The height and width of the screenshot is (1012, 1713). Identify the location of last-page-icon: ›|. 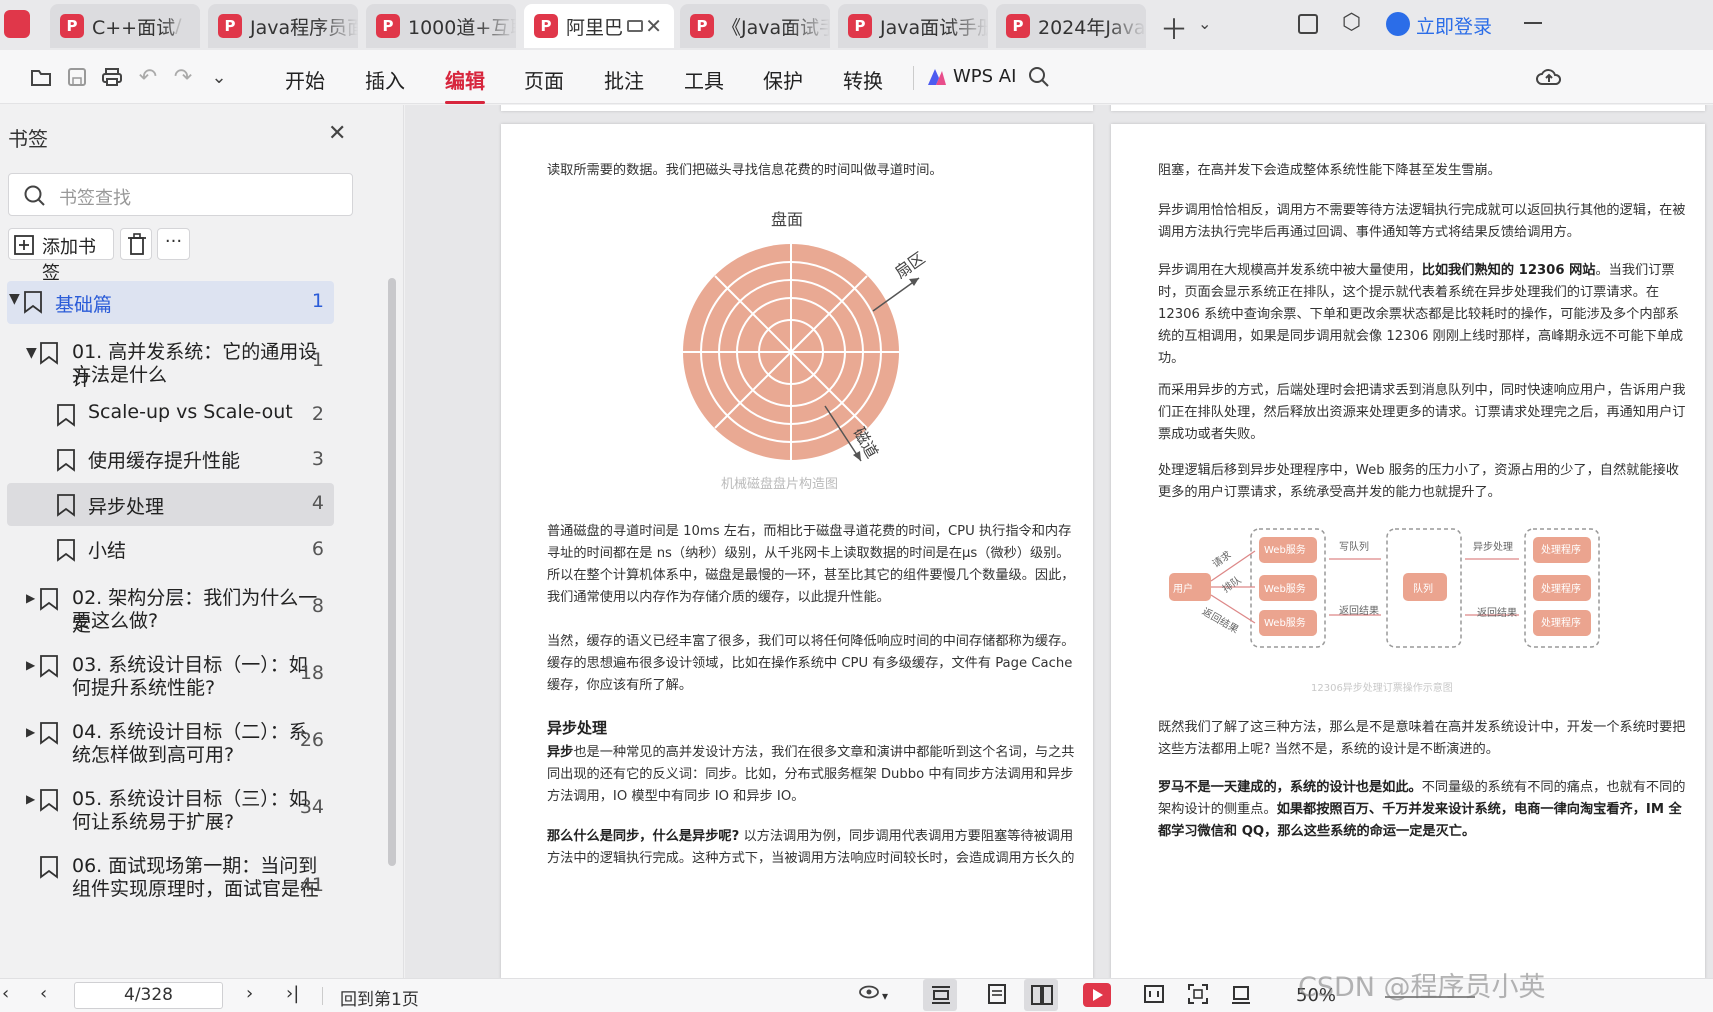
(292, 993).